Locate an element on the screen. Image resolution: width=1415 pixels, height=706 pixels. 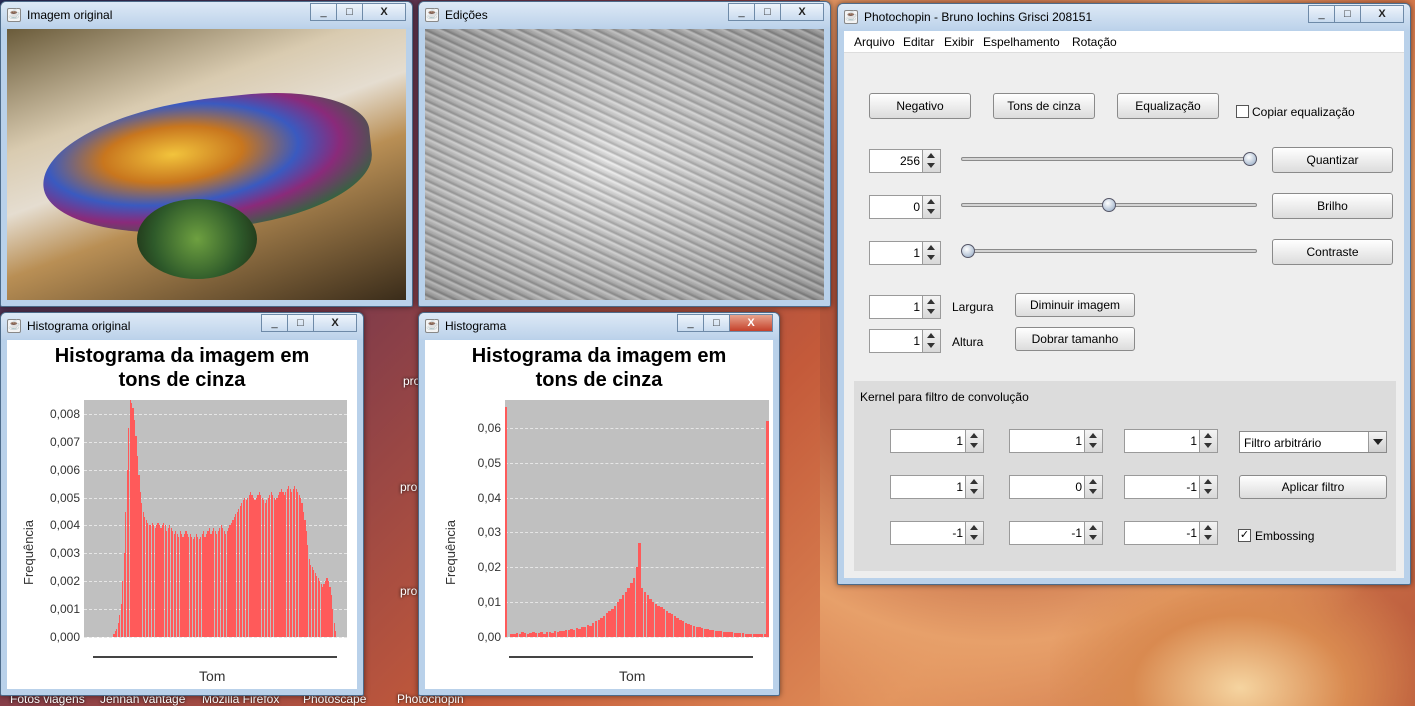
titlebar: ☕ Imagem original _ □ X is located at coordinates (206, 15).